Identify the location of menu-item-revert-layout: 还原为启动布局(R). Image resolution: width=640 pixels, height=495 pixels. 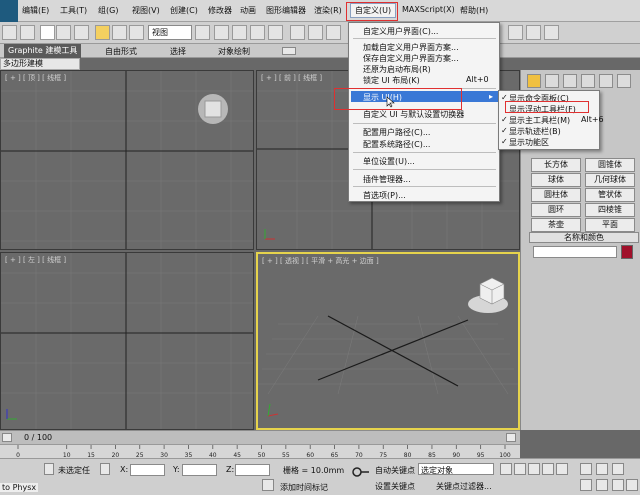
(397, 69).